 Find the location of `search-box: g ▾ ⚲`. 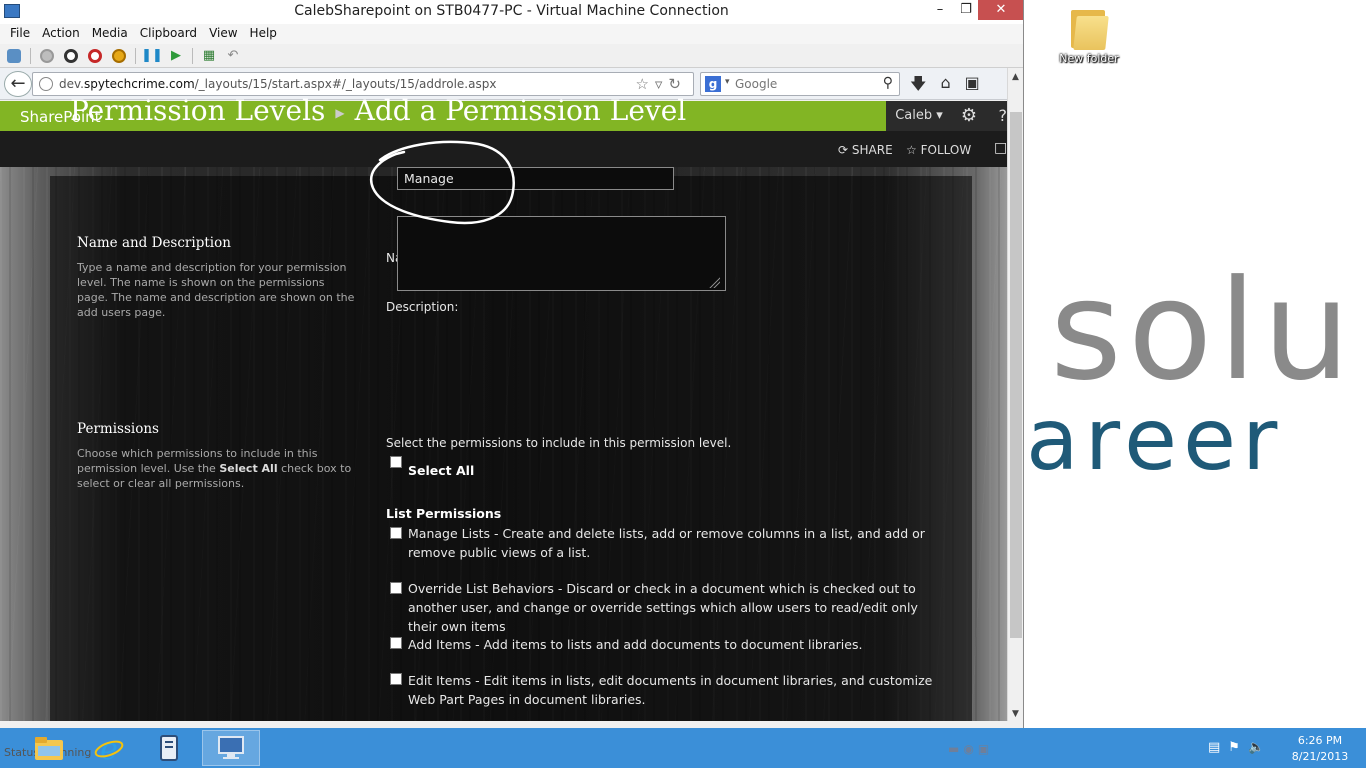

search-box: g ▾ ⚲ is located at coordinates (800, 84).